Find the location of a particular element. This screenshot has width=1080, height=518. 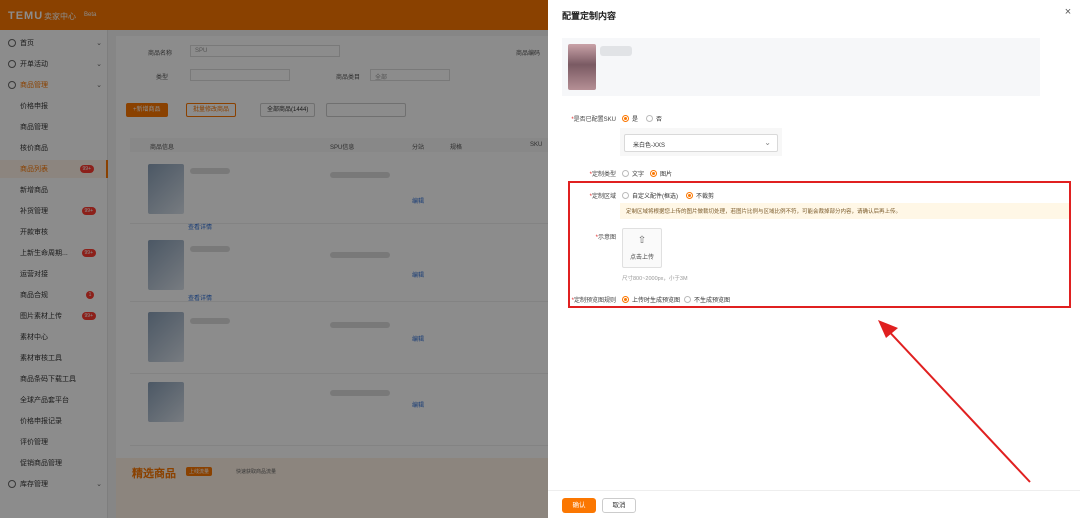

product-title-blur is located at coordinates (616, 51).